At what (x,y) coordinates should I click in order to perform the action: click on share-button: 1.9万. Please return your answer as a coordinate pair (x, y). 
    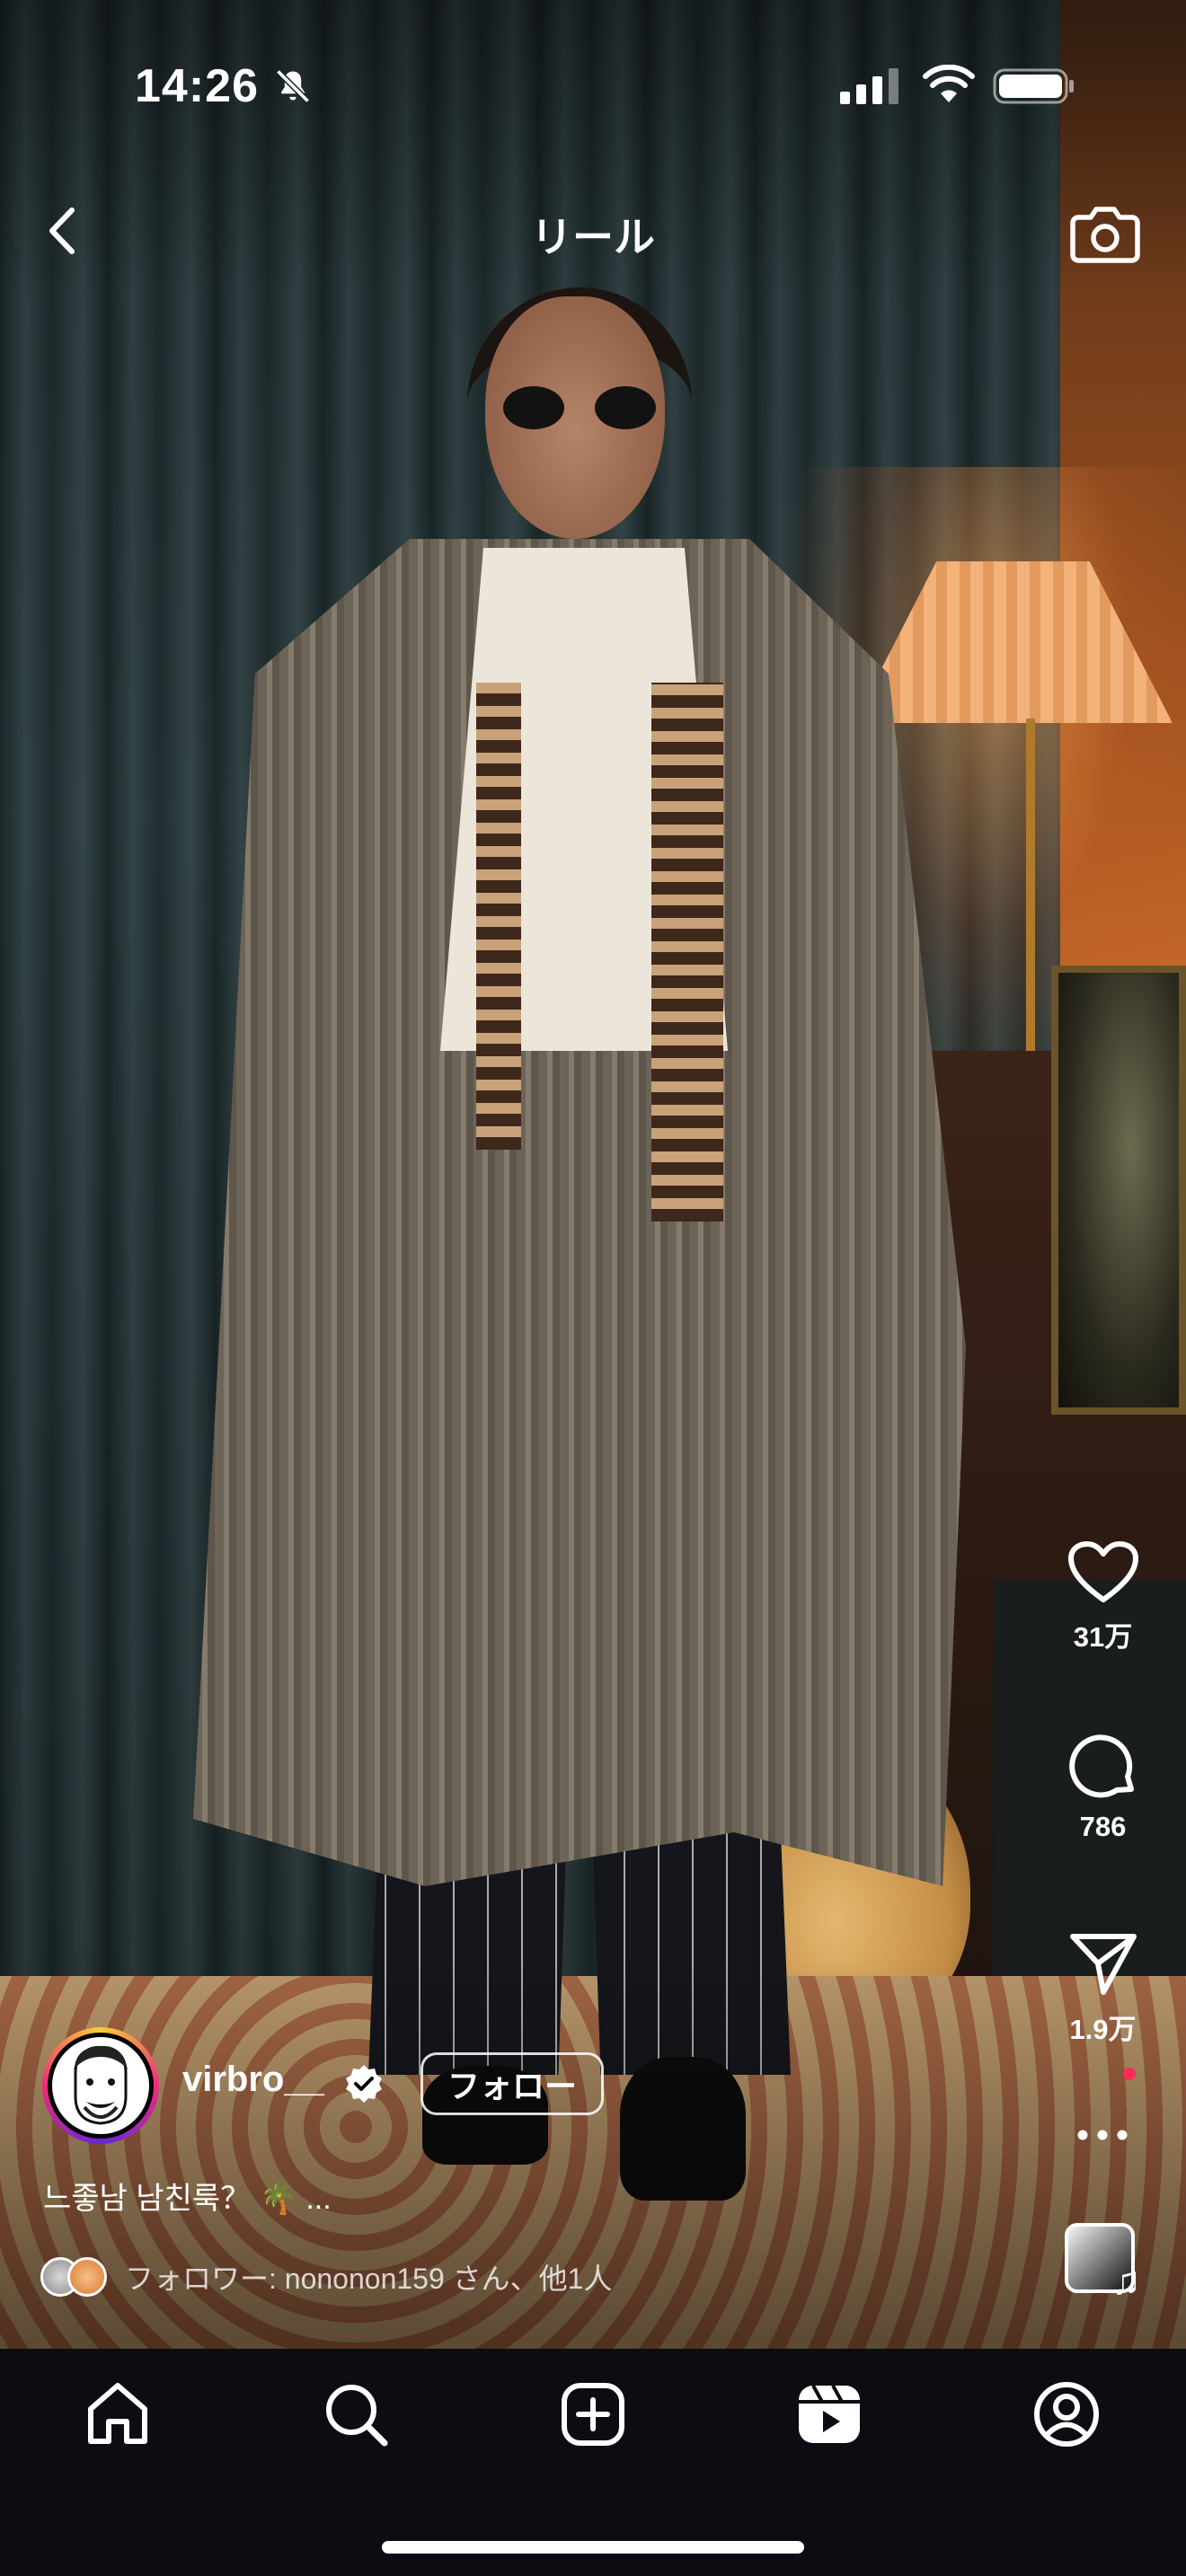
    Looking at the image, I should click on (1103, 1988).